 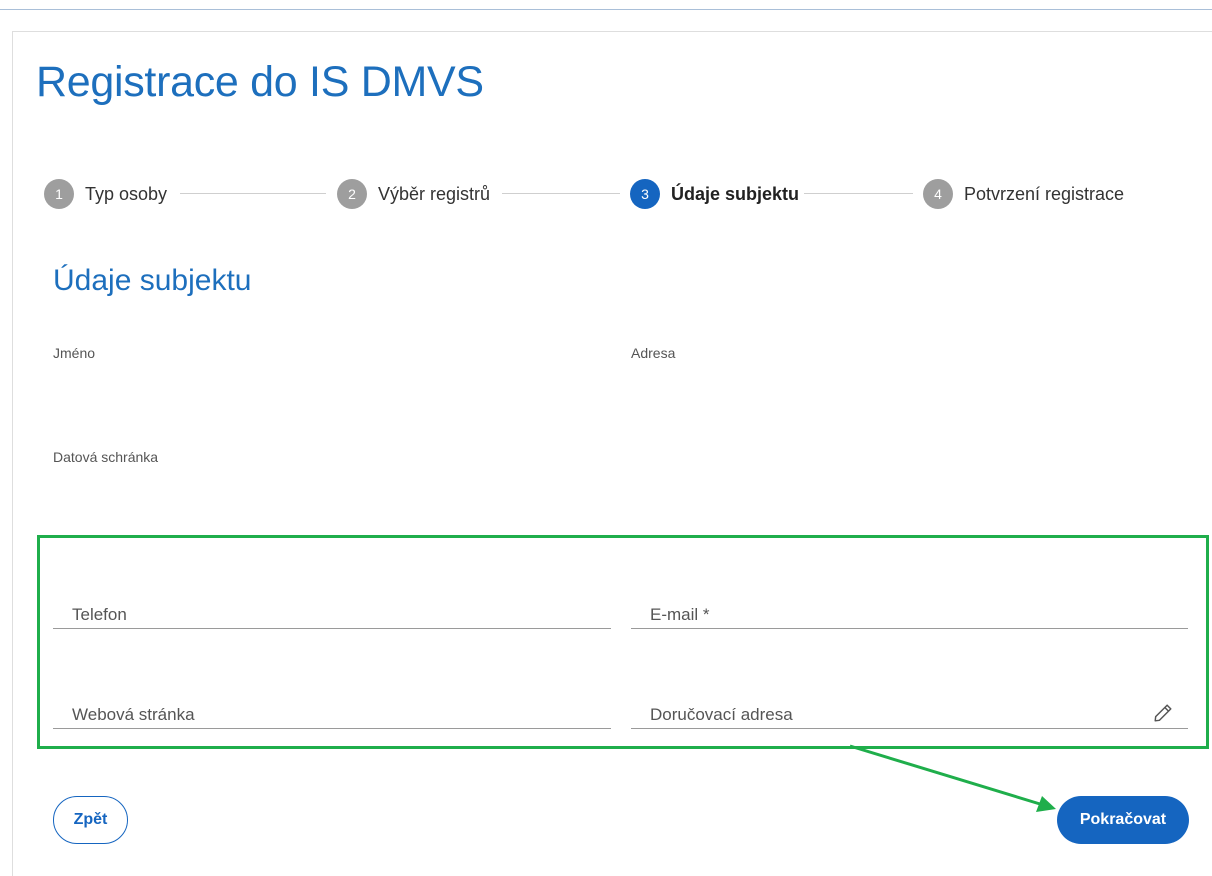 What do you see at coordinates (99, 614) in the screenshot?
I see `phone-field-label: Telefon` at bounding box center [99, 614].